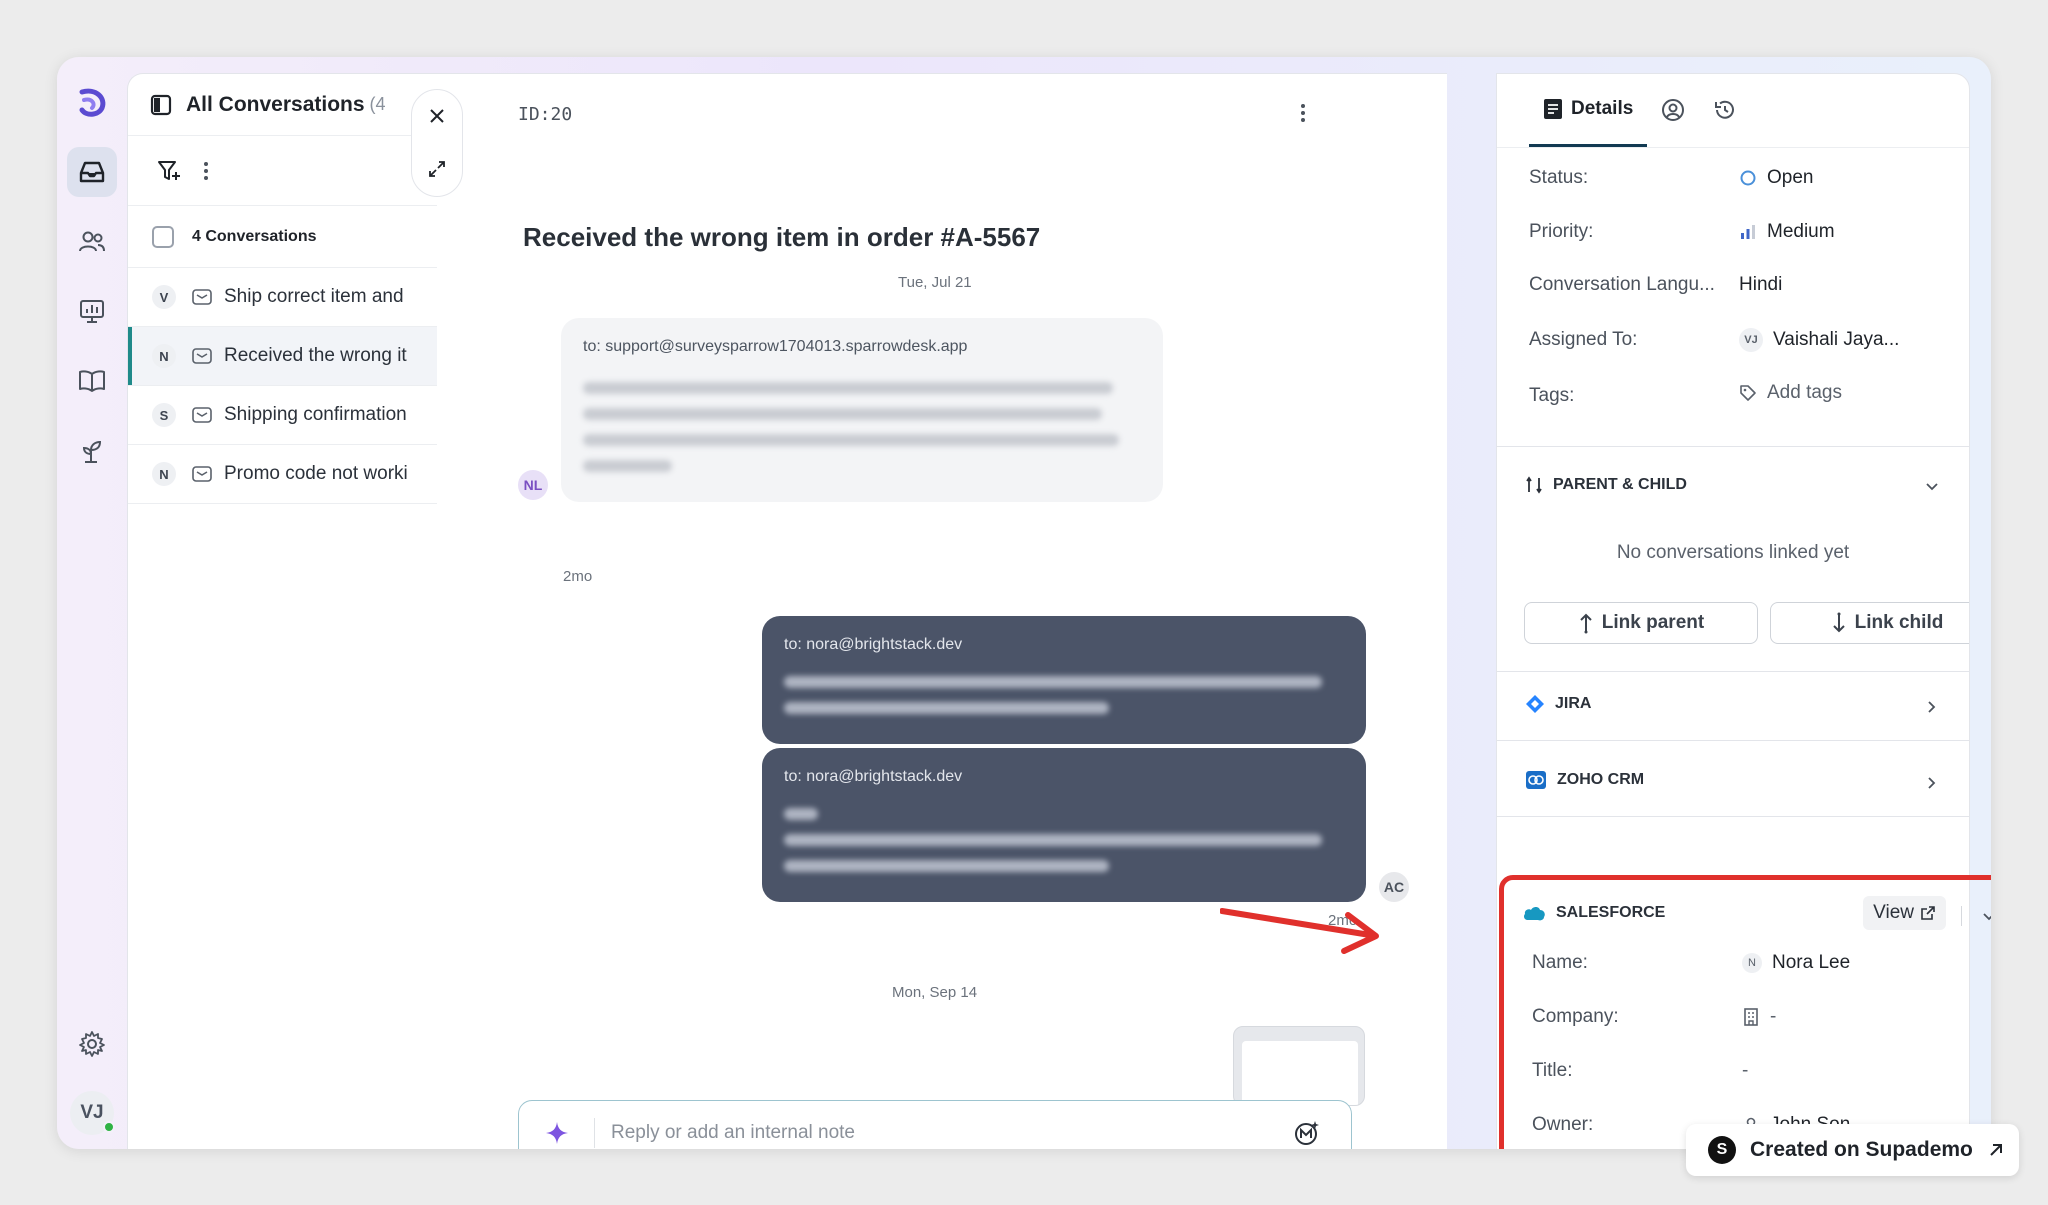 The width and height of the screenshot is (2048, 1205). What do you see at coordinates (1536, 780) in the screenshot?
I see `zoho-crm-icon` at bounding box center [1536, 780].